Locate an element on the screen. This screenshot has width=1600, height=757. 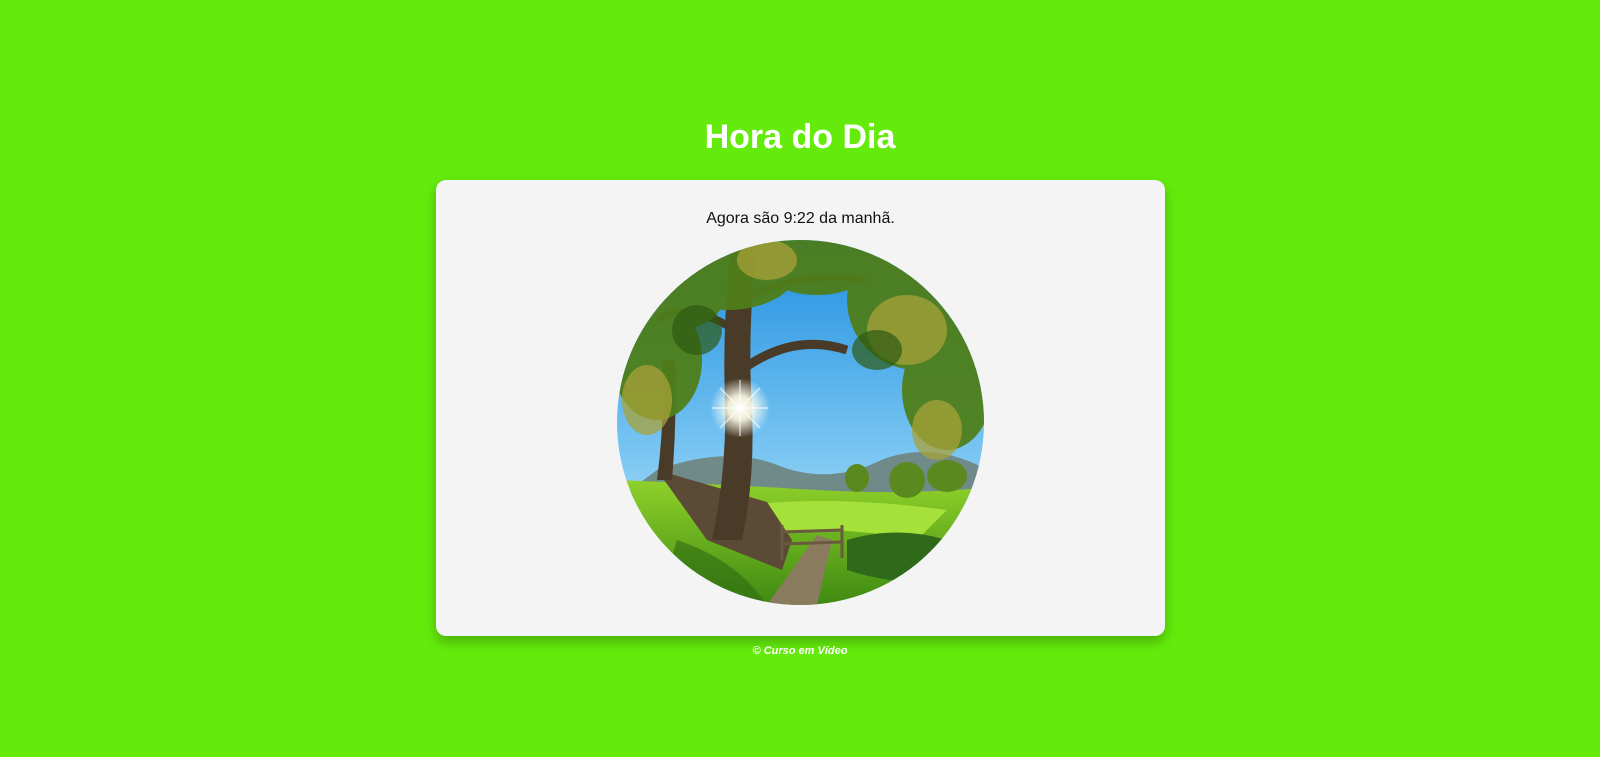
morning-landscape-image is located at coordinates (800, 422).